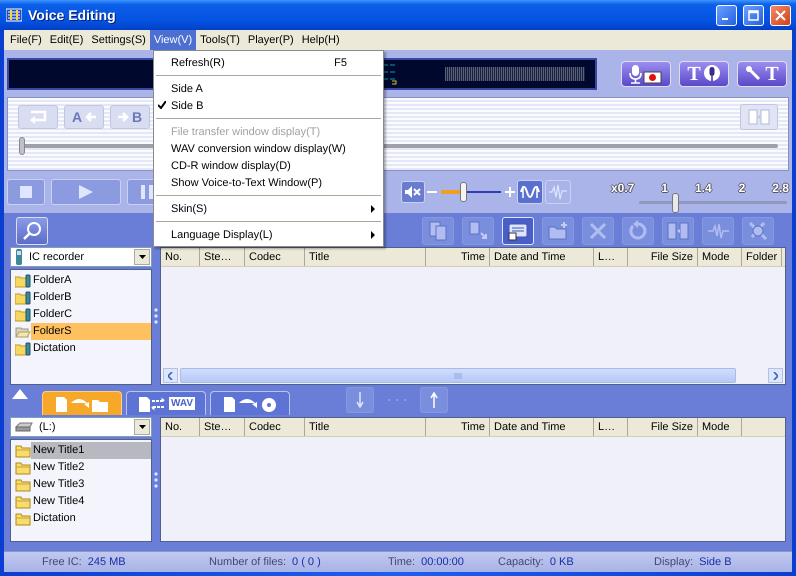 The height and width of the screenshot is (576, 796). What do you see at coordinates (271, 40) in the screenshot?
I see `menu-item: Player(P)` at bounding box center [271, 40].